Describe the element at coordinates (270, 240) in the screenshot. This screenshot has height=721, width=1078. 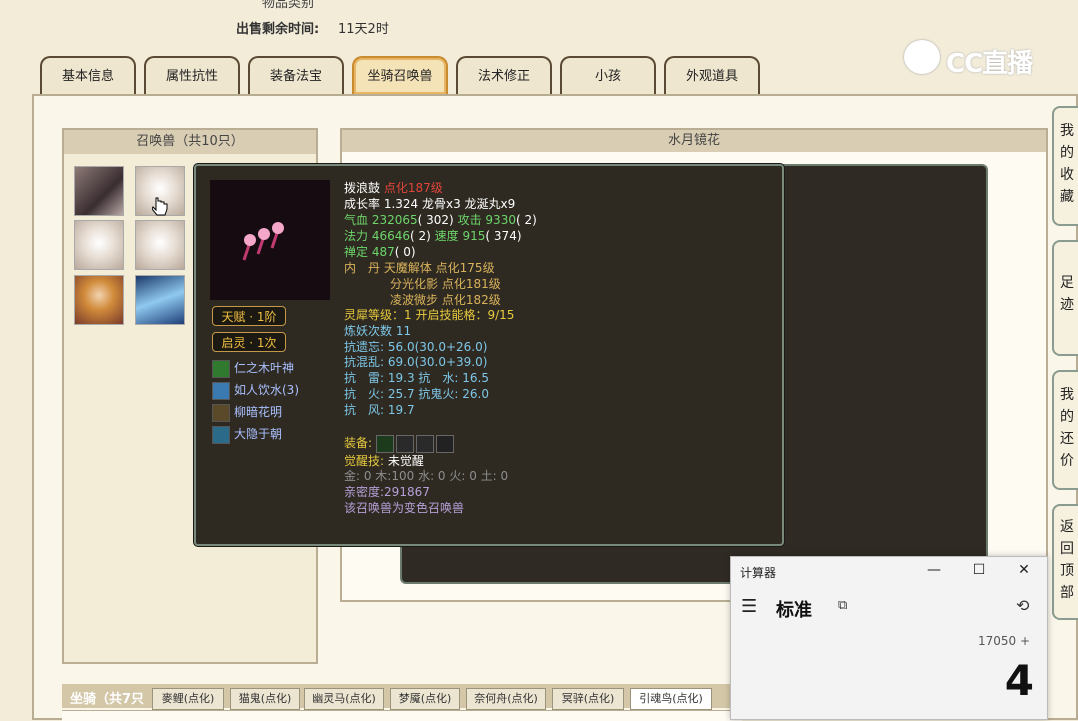
I see `pet-portrait` at that location.